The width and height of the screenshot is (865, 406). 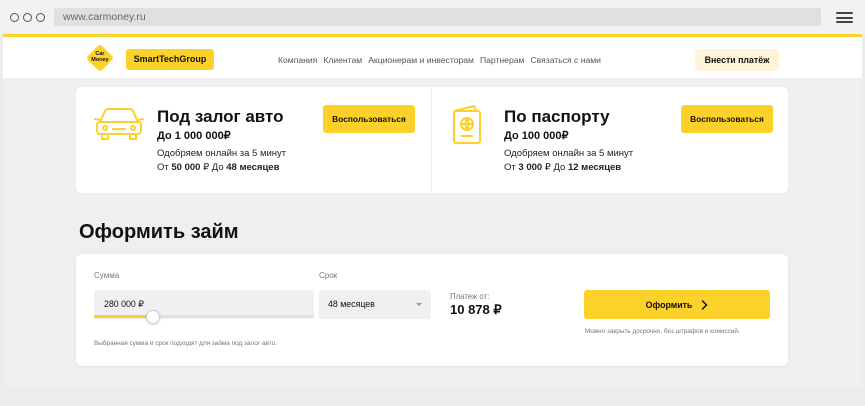 What do you see at coordinates (194, 136) in the screenshot?
I see `product-amount: До 1 000 000₽` at bounding box center [194, 136].